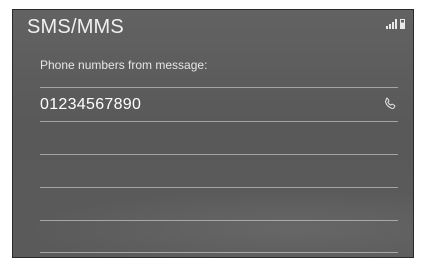 Image resolution: width=422 pixels, height=260 pixels. I want to click on status-indicators, so click(395, 23).